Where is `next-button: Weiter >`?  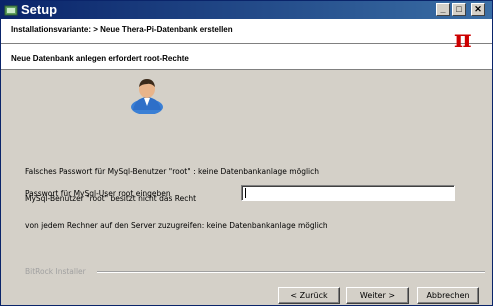
next-button: Weiter > is located at coordinates (377, 295).